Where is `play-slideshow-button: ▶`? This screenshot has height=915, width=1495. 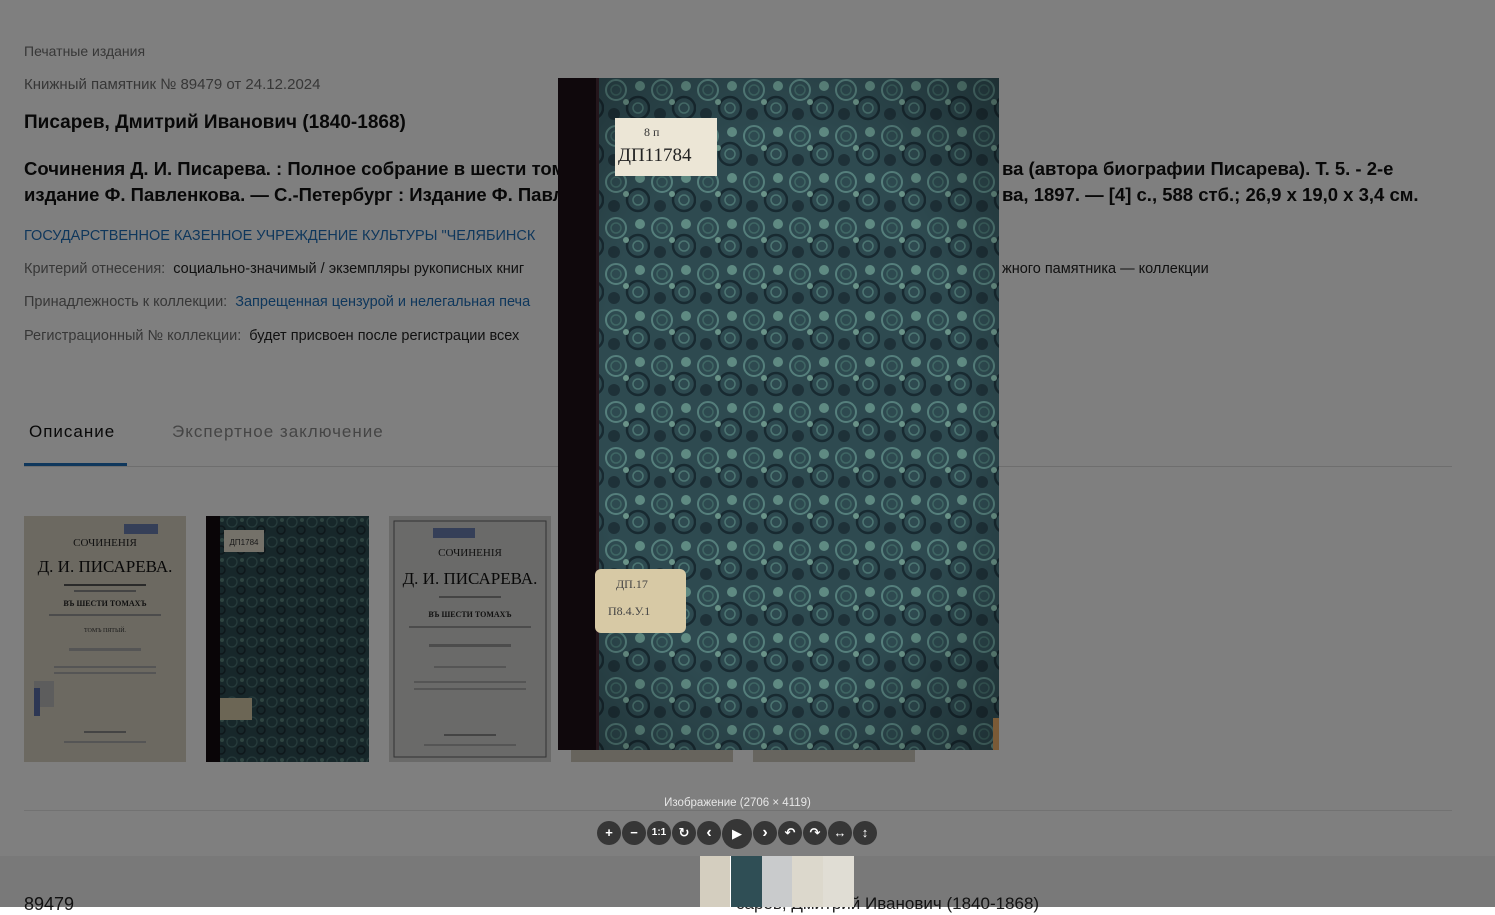
play-slideshow-button: ▶ is located at coordinates (737, 834).